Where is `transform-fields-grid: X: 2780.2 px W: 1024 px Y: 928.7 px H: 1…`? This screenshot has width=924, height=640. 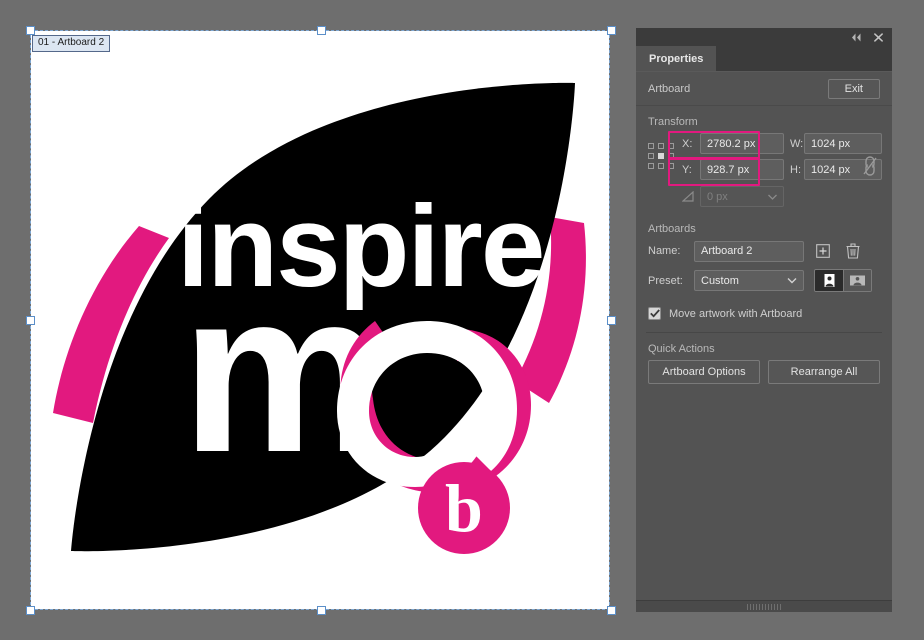 transform-fields-grid: X: 2780.2 px W: 1024 px Y: 928.7 px H: 1… is located at coordinates (782, 156).